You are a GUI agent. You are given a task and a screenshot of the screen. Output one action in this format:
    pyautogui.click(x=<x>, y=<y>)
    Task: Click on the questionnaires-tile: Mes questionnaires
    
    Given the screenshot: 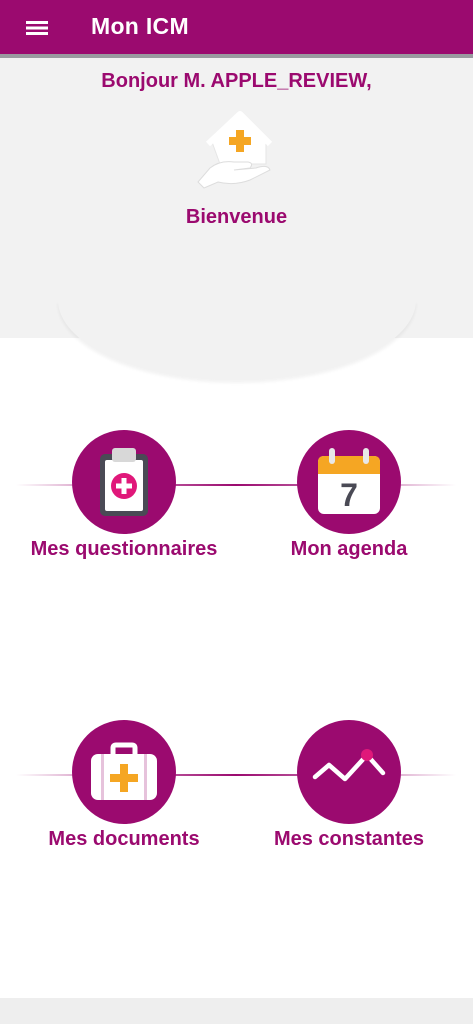 What is the action you would take?
    pyautogui.click(x=124, y=505)
    